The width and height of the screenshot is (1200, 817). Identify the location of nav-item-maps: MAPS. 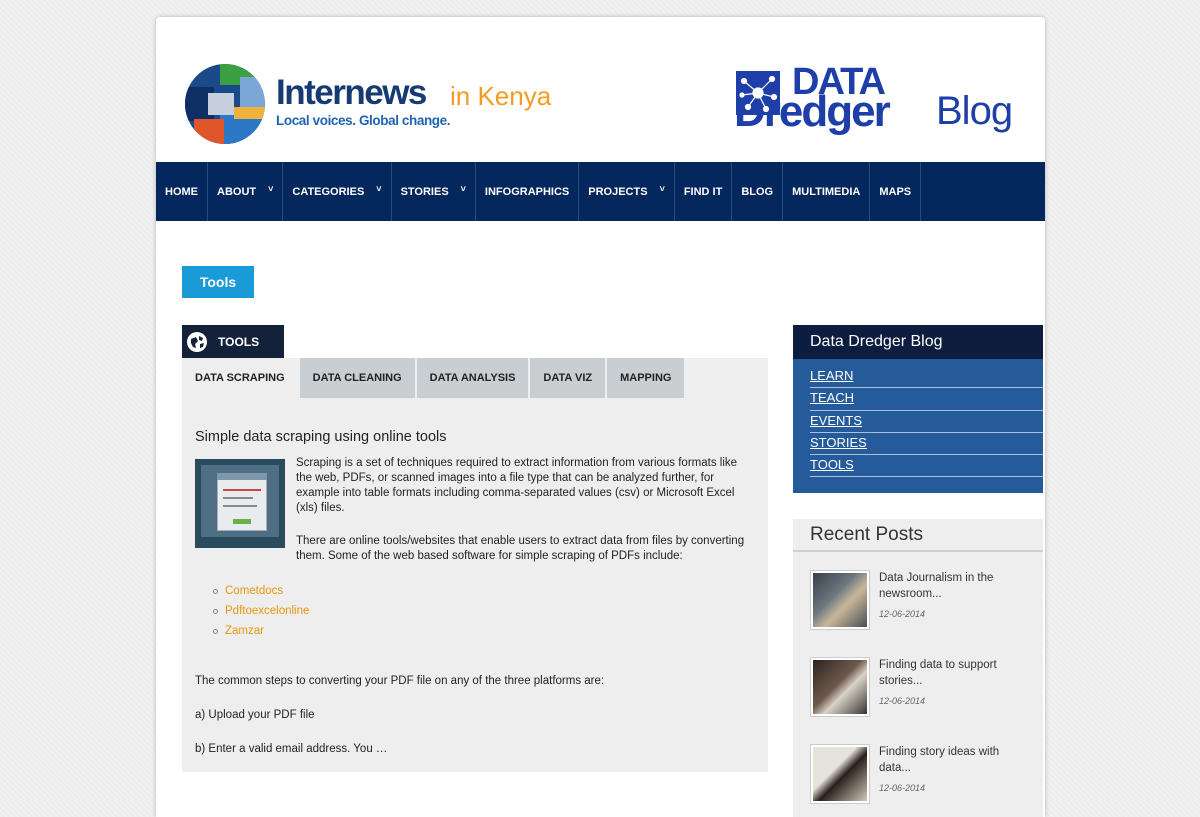
(896, 191).